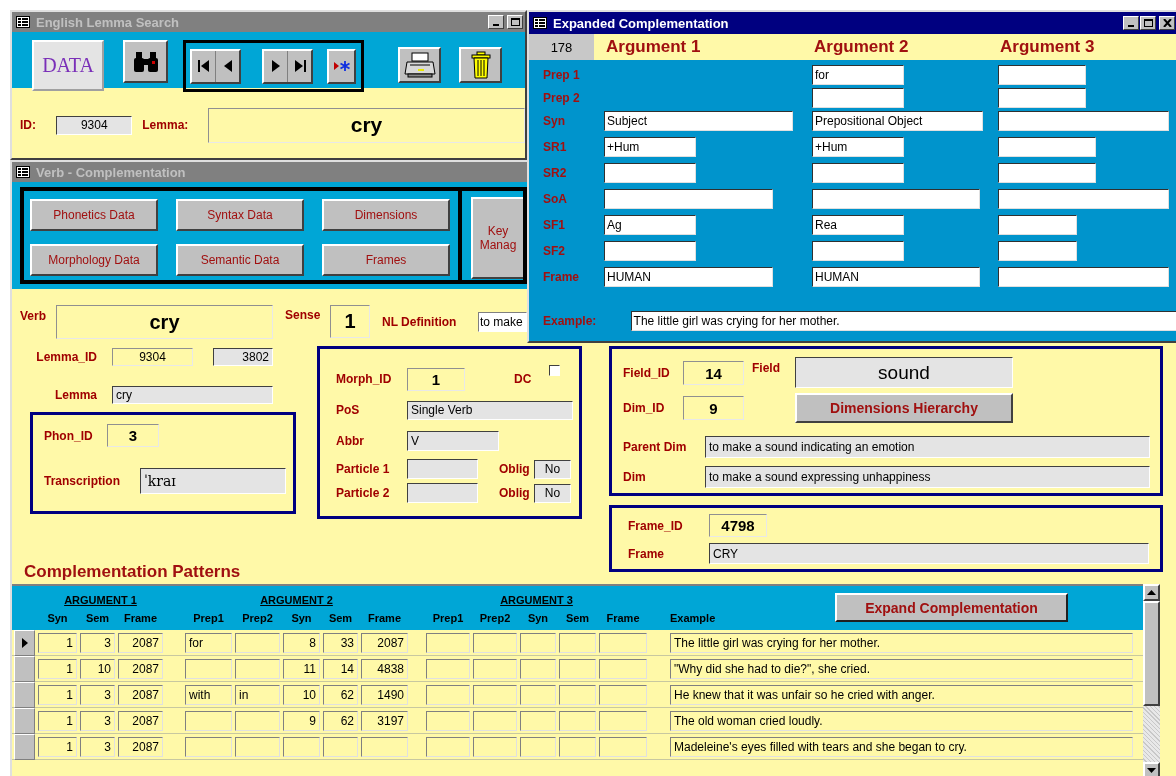  What do you see at coordinates (650, 225) in the screenshot?
I see `text-field: Ag` at bounding box center [650, 225].